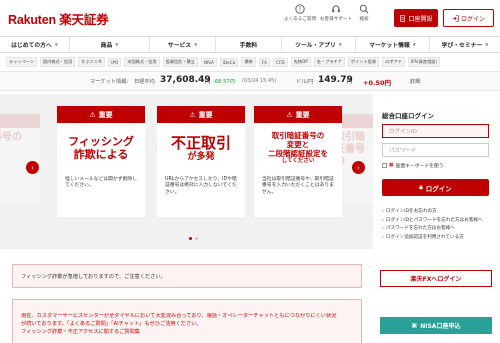 This screenshot has width=500, height=343. Describe the element at coordinates (298, 153) in the screenshot. I see `card-line: 二段階認証設定を` at that location.